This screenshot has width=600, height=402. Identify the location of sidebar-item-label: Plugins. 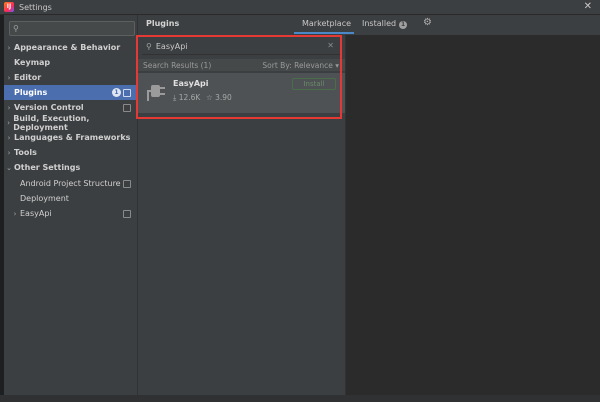
(31, 92).